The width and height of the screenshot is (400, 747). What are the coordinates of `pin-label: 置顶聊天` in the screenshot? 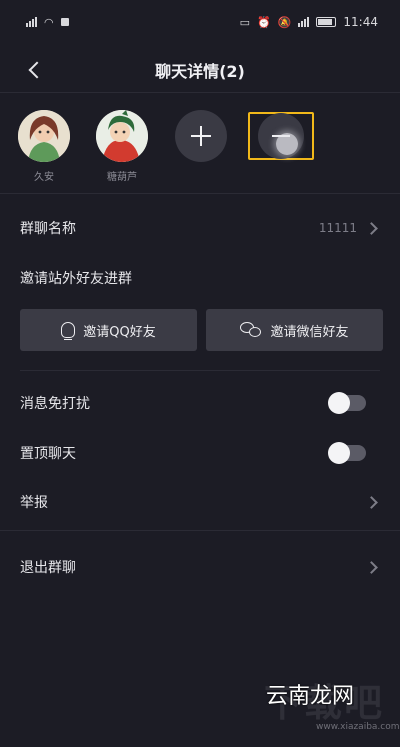 It's located at (48, 454).